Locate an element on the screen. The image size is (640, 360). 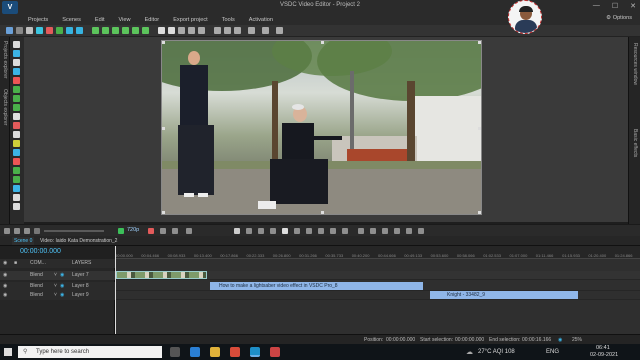
tab-scene-0: Scene 0 is located at coordinates (23, 241).